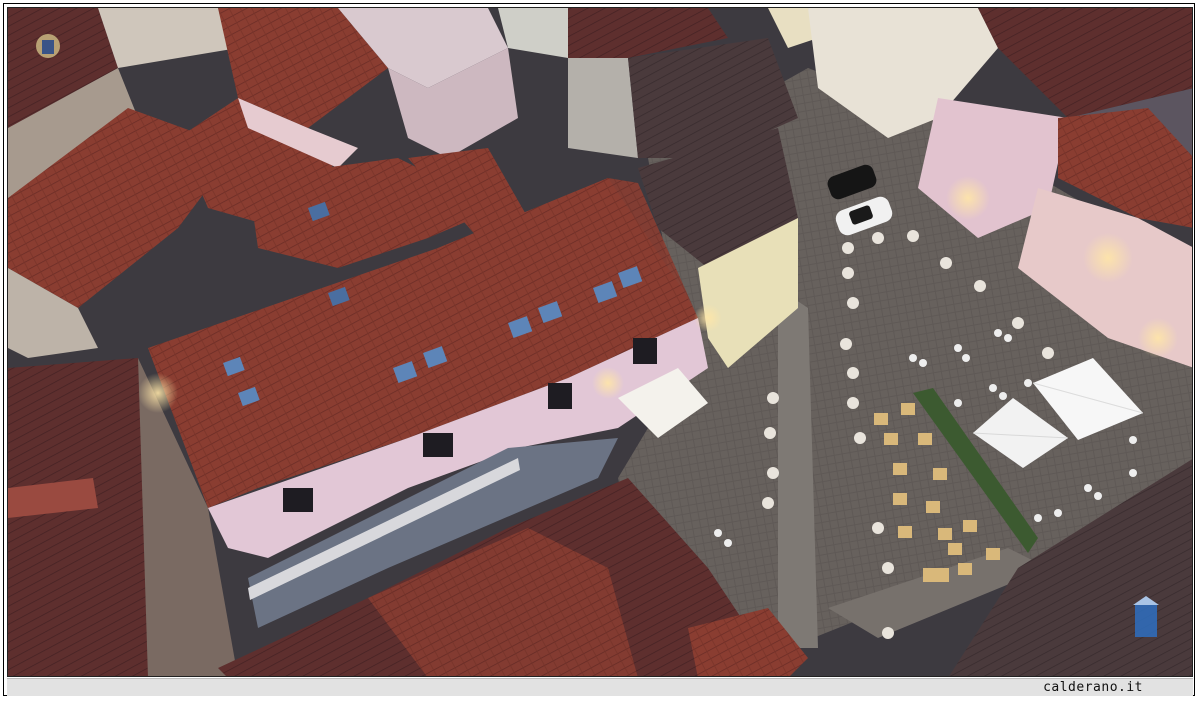  What do you see at coordinates (1093, 687) in the screenshot?
I see `site-caption: calderano.it` at bounding box center [1093, 687].